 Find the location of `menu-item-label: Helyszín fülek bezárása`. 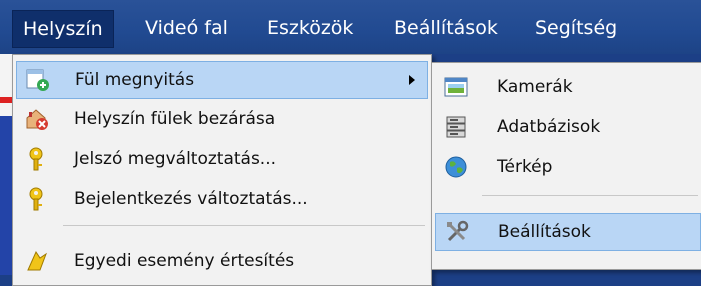

menu-item-label: Helyszín fülek bezárása is located at coordinates (175, 119).